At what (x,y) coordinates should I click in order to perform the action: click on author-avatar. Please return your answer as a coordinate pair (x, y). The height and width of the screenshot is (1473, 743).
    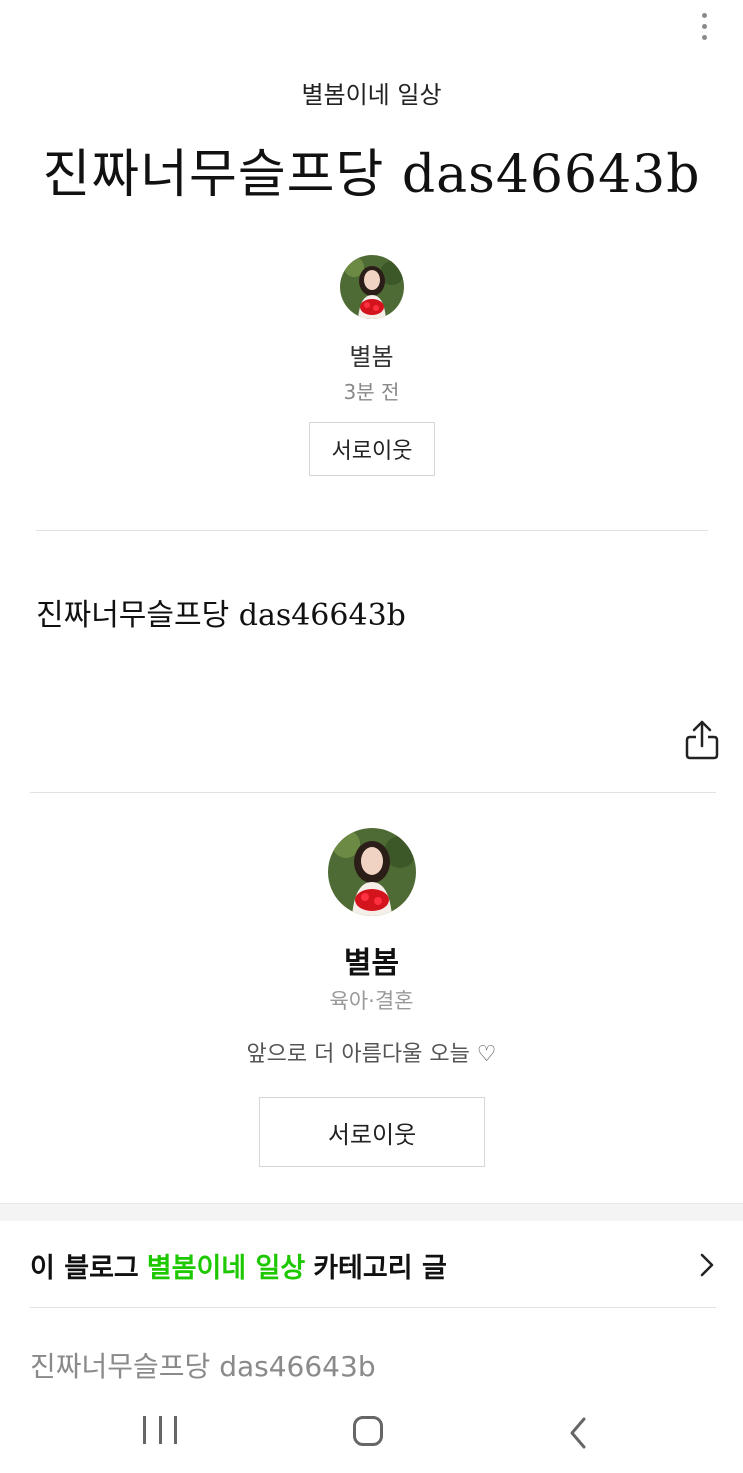
    Looking at the image, I should click on (372, 287).